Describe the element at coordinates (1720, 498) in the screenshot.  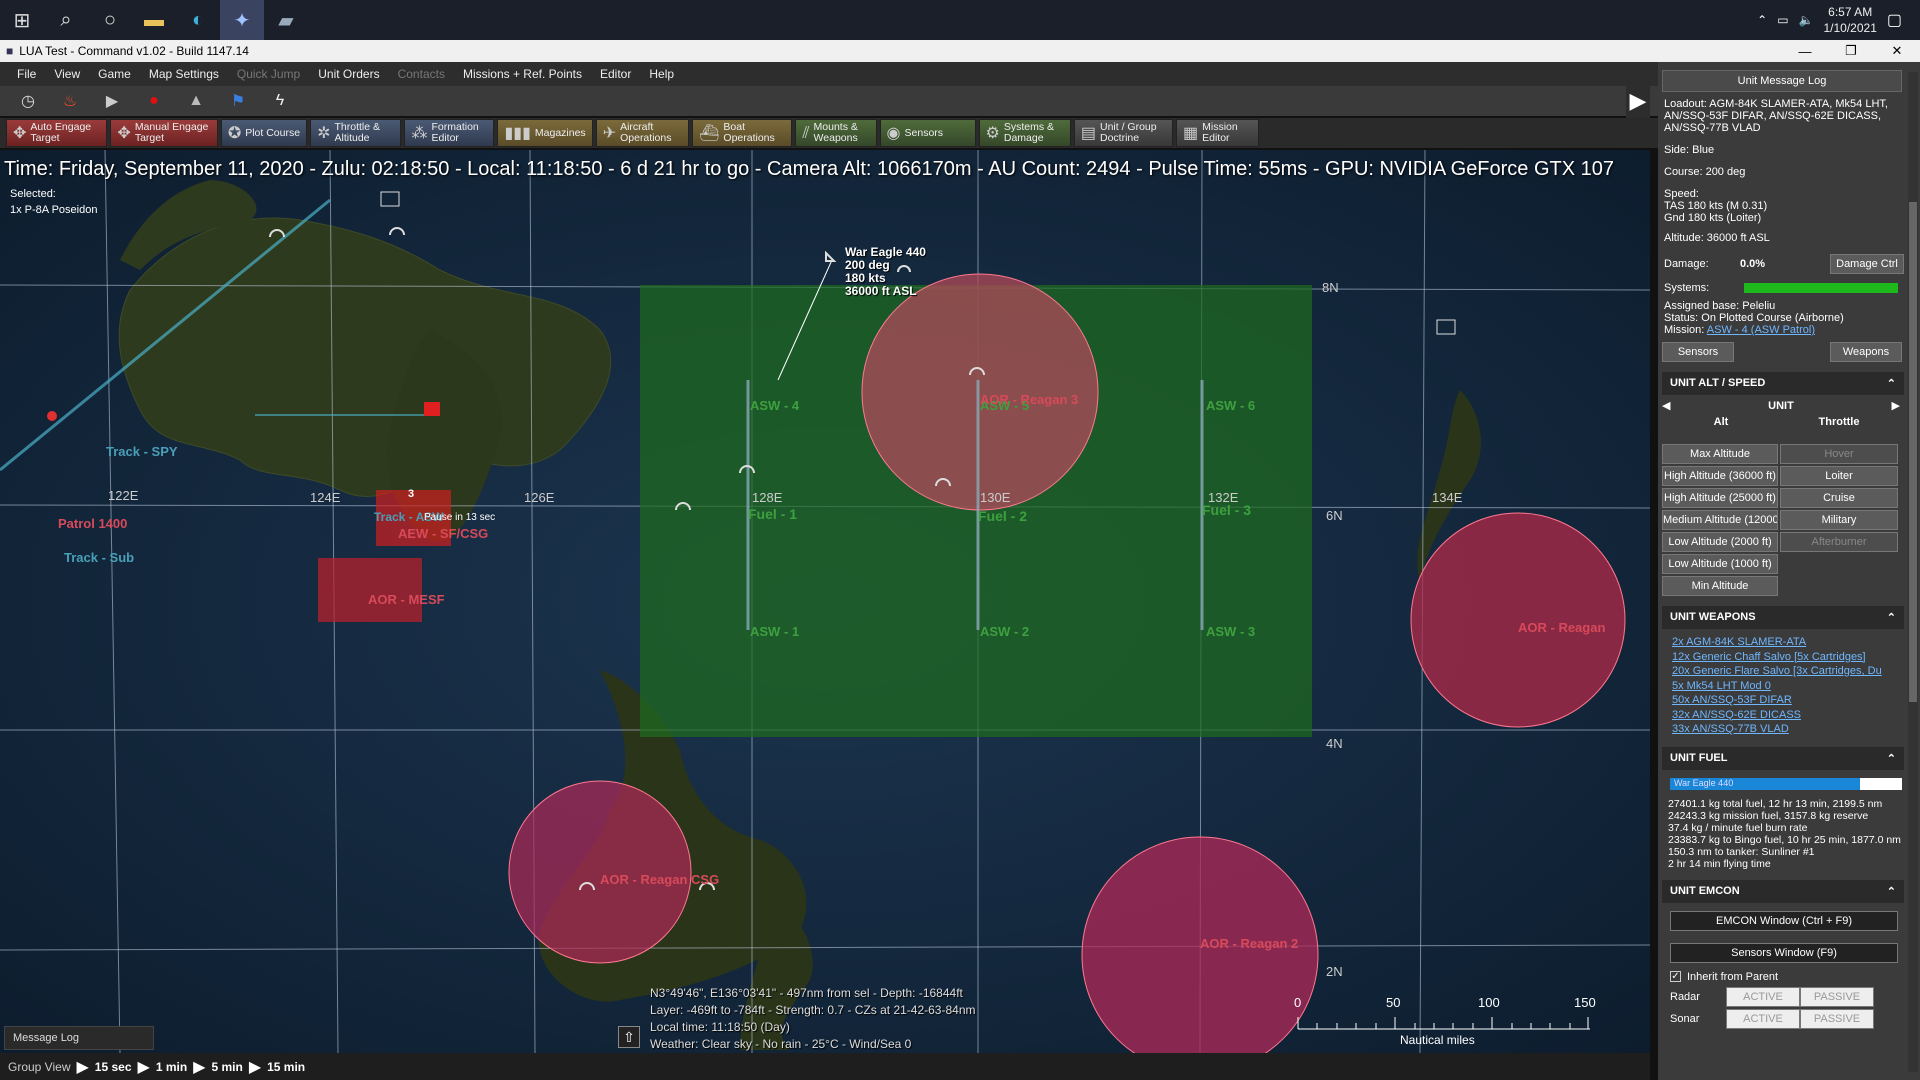
I see `alt-button-high25000: High Altitude (25000 ft)` at that location.